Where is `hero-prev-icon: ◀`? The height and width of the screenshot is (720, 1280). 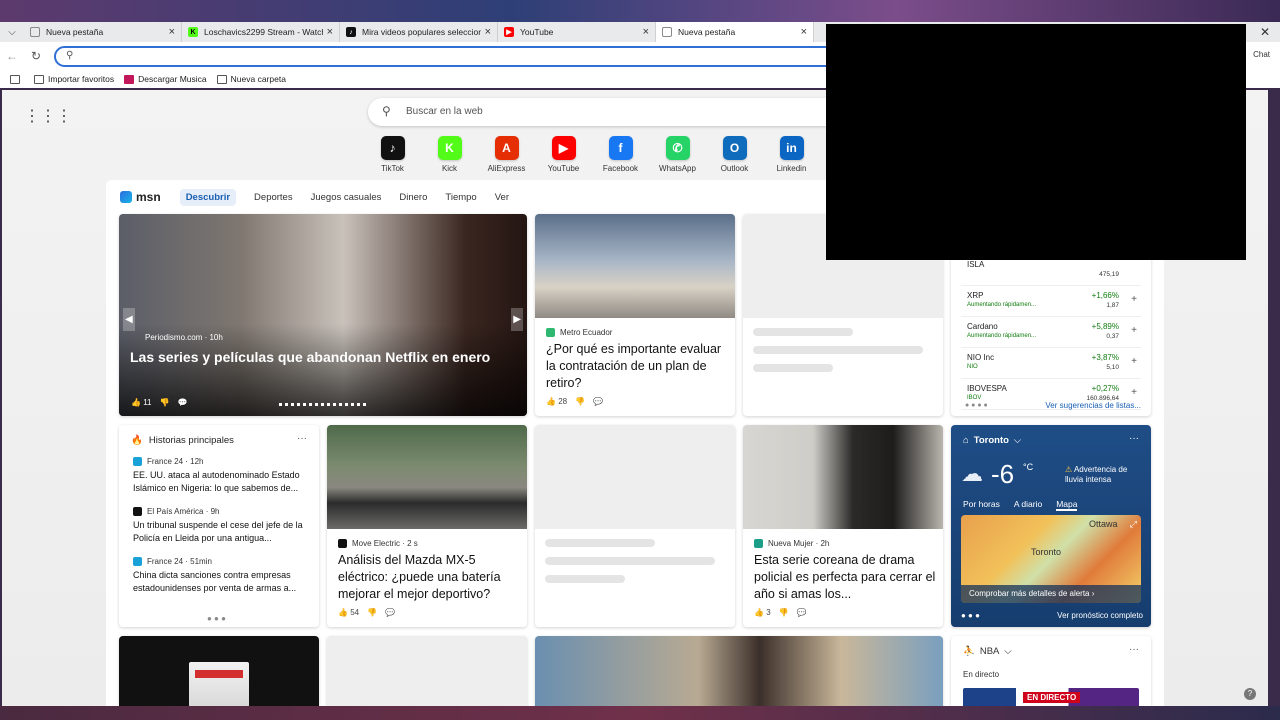
hero-prev-icon: ◀ is located at coordinates (129, 319).